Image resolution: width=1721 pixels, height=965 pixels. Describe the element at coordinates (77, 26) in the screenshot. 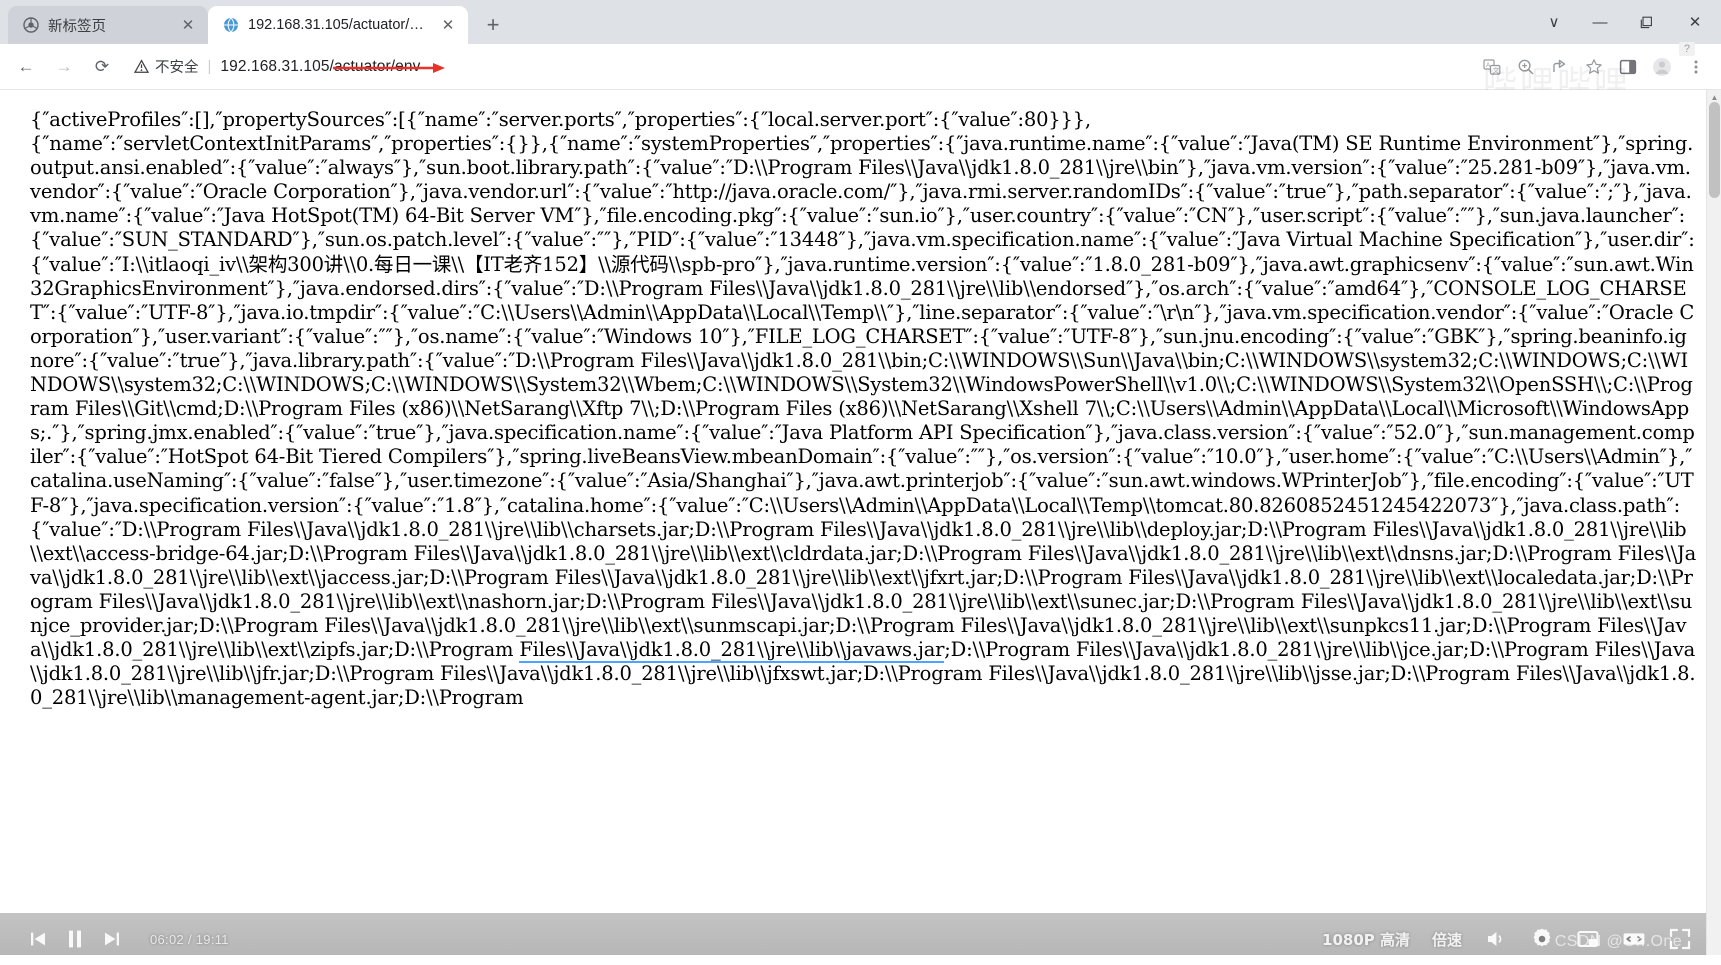

I see `tab-title: 新标签页` at that location.